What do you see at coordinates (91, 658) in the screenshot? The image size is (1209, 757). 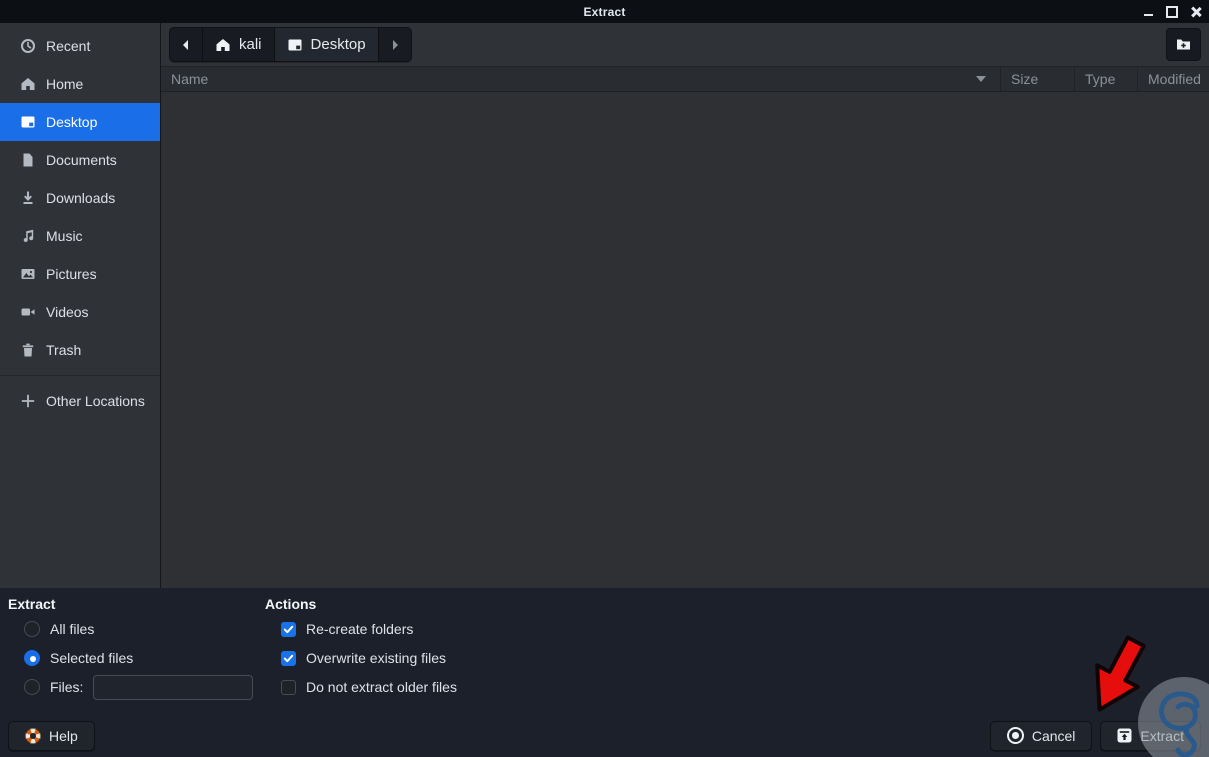 I see `radio-label: Selected files` at bounding box center [91, 658].